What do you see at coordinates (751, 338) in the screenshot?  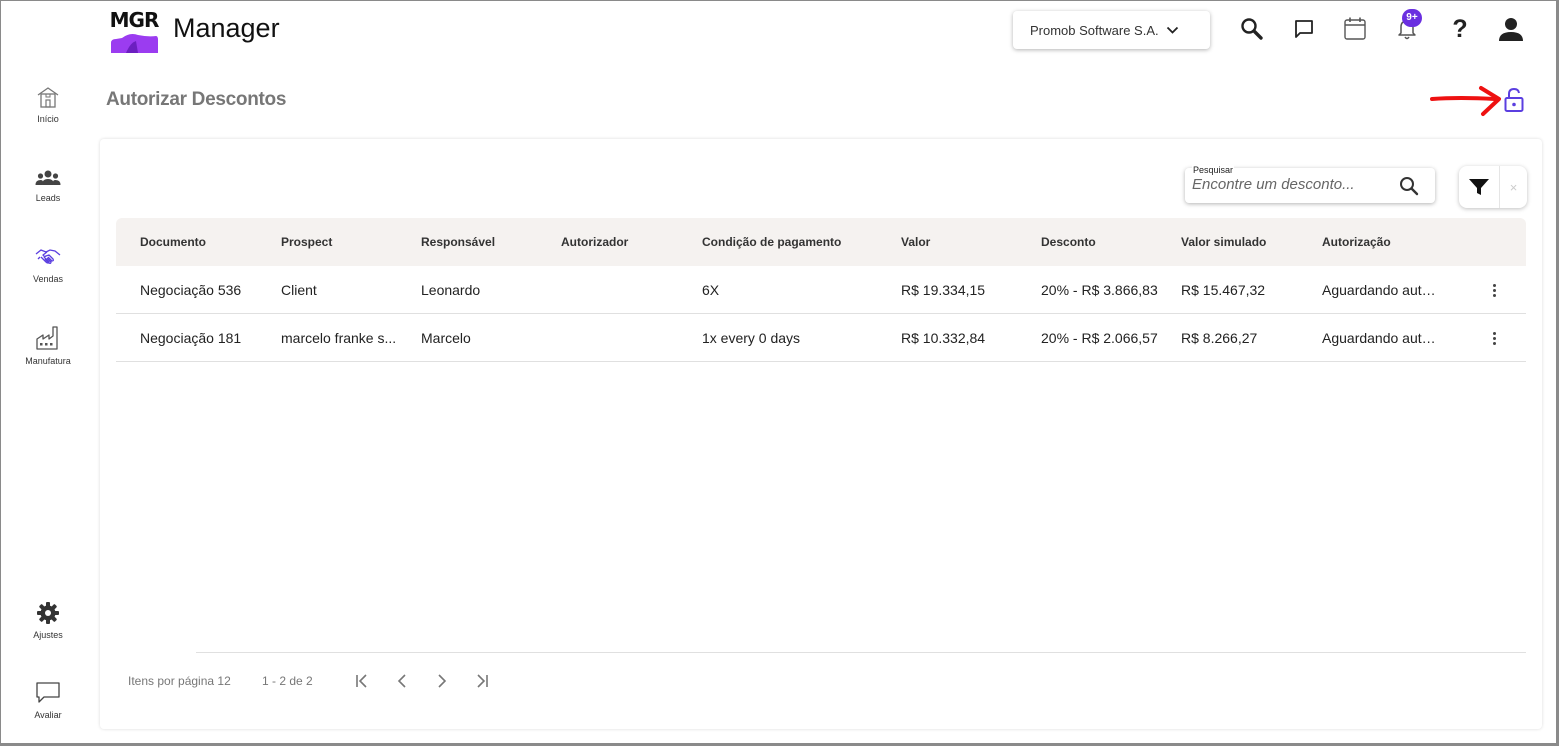 I see `cell-condicao-pagamento: 1x every 0 days` at bounding box center [751, 338].